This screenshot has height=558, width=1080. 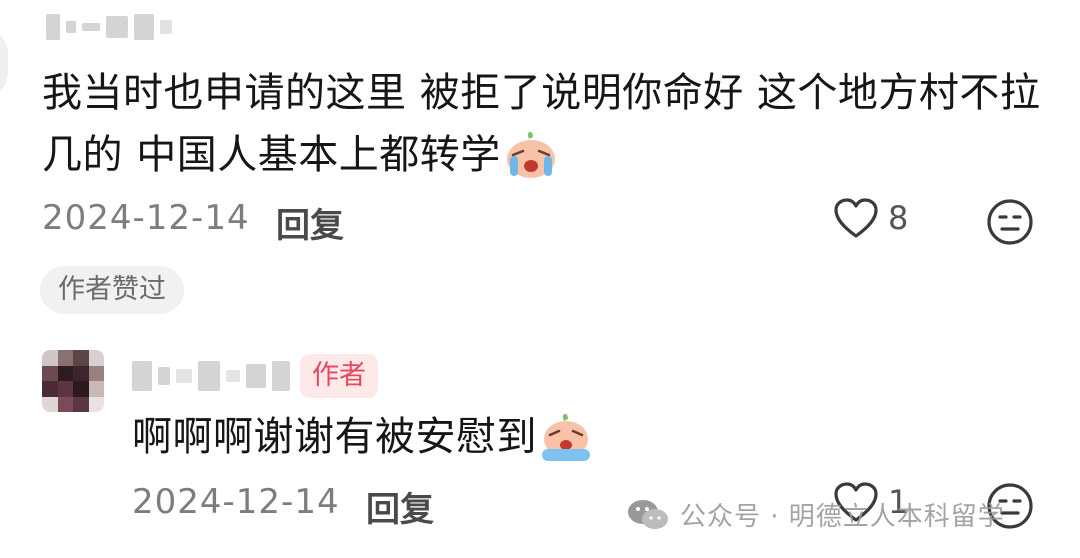 What do you see at coordinates (214, 376) in the screenshot?
I see `reply-username-blurred` at bounding box center [214, 376].